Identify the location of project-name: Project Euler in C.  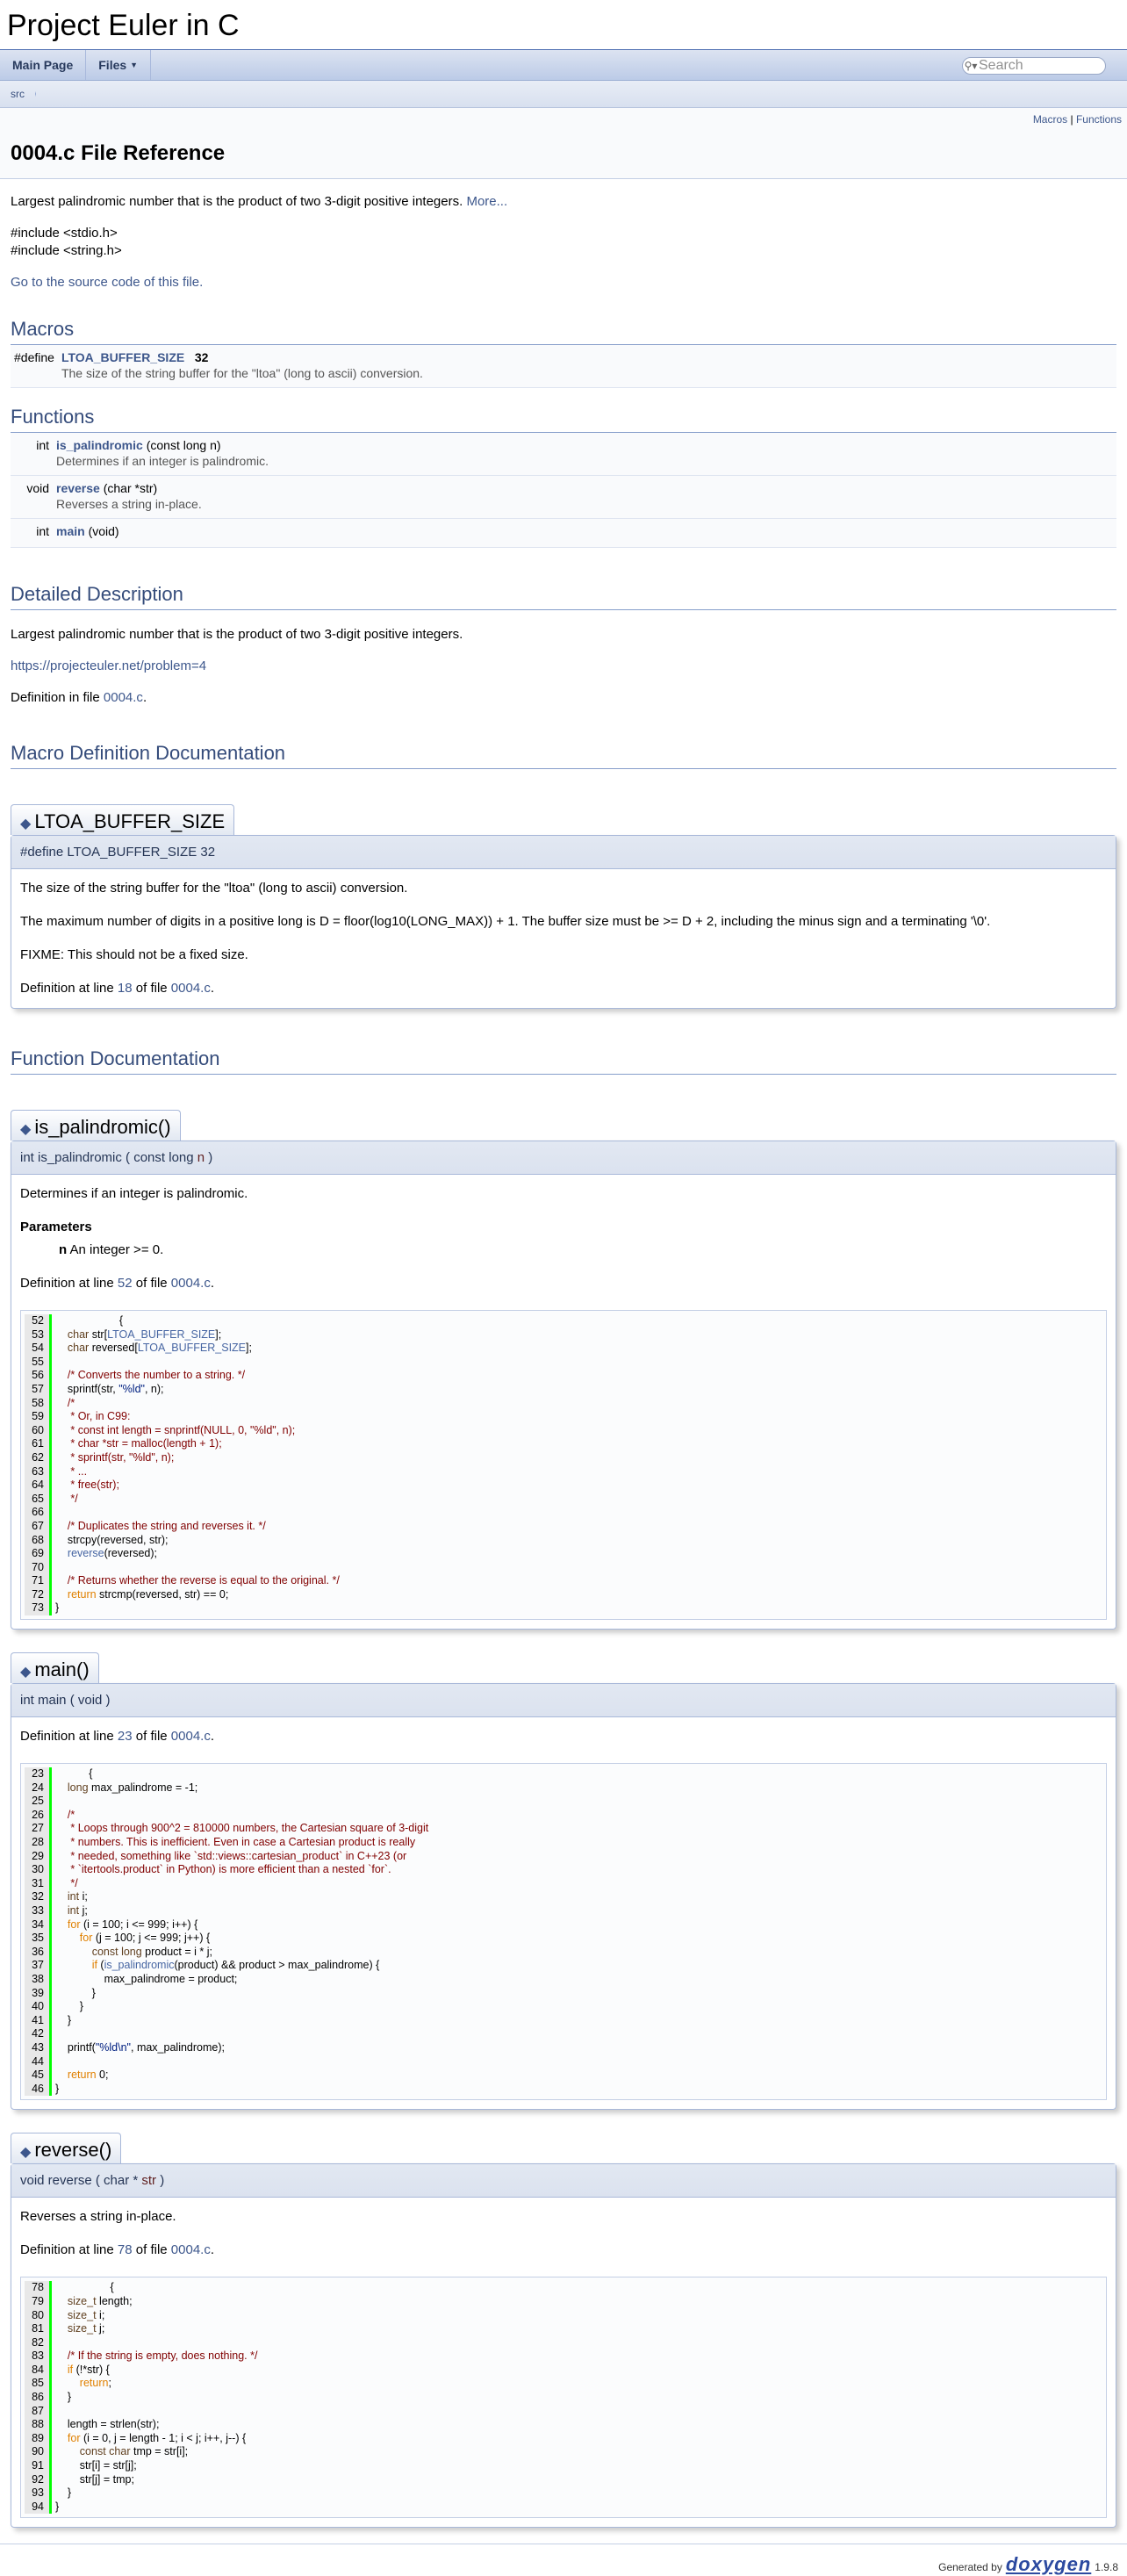
(123, 25).